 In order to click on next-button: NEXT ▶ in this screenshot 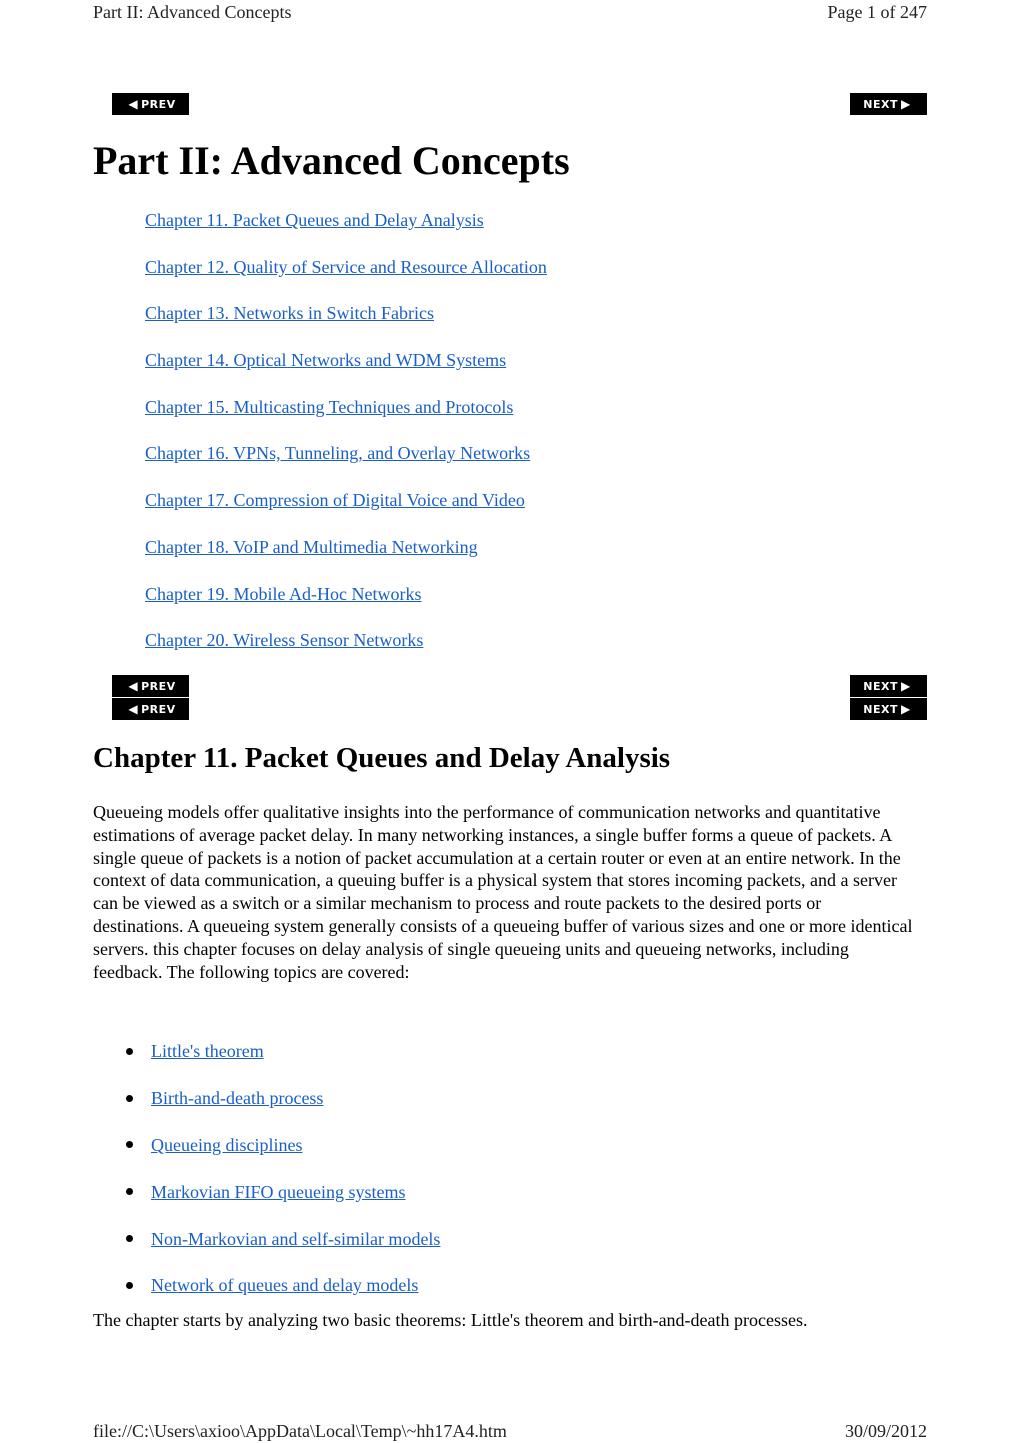, I will do `click(888, 104)`.